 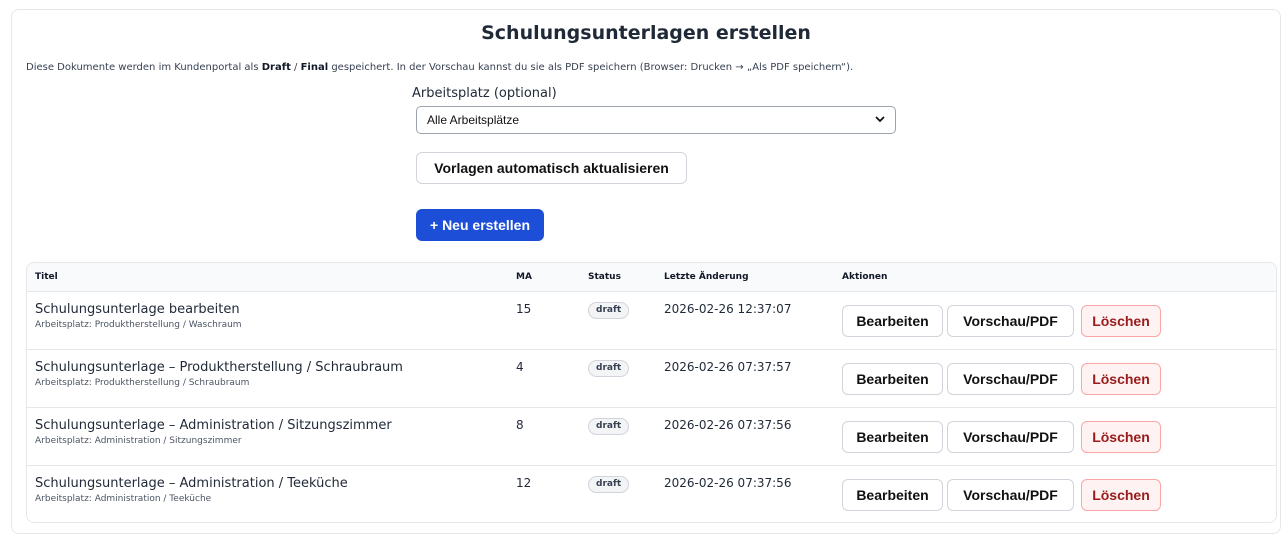 What do you see at coordinates (137, 309) in the screenshot?
I see `row-title: Schulungsunterlage bearbeiten` at bounding box center [137, 309].